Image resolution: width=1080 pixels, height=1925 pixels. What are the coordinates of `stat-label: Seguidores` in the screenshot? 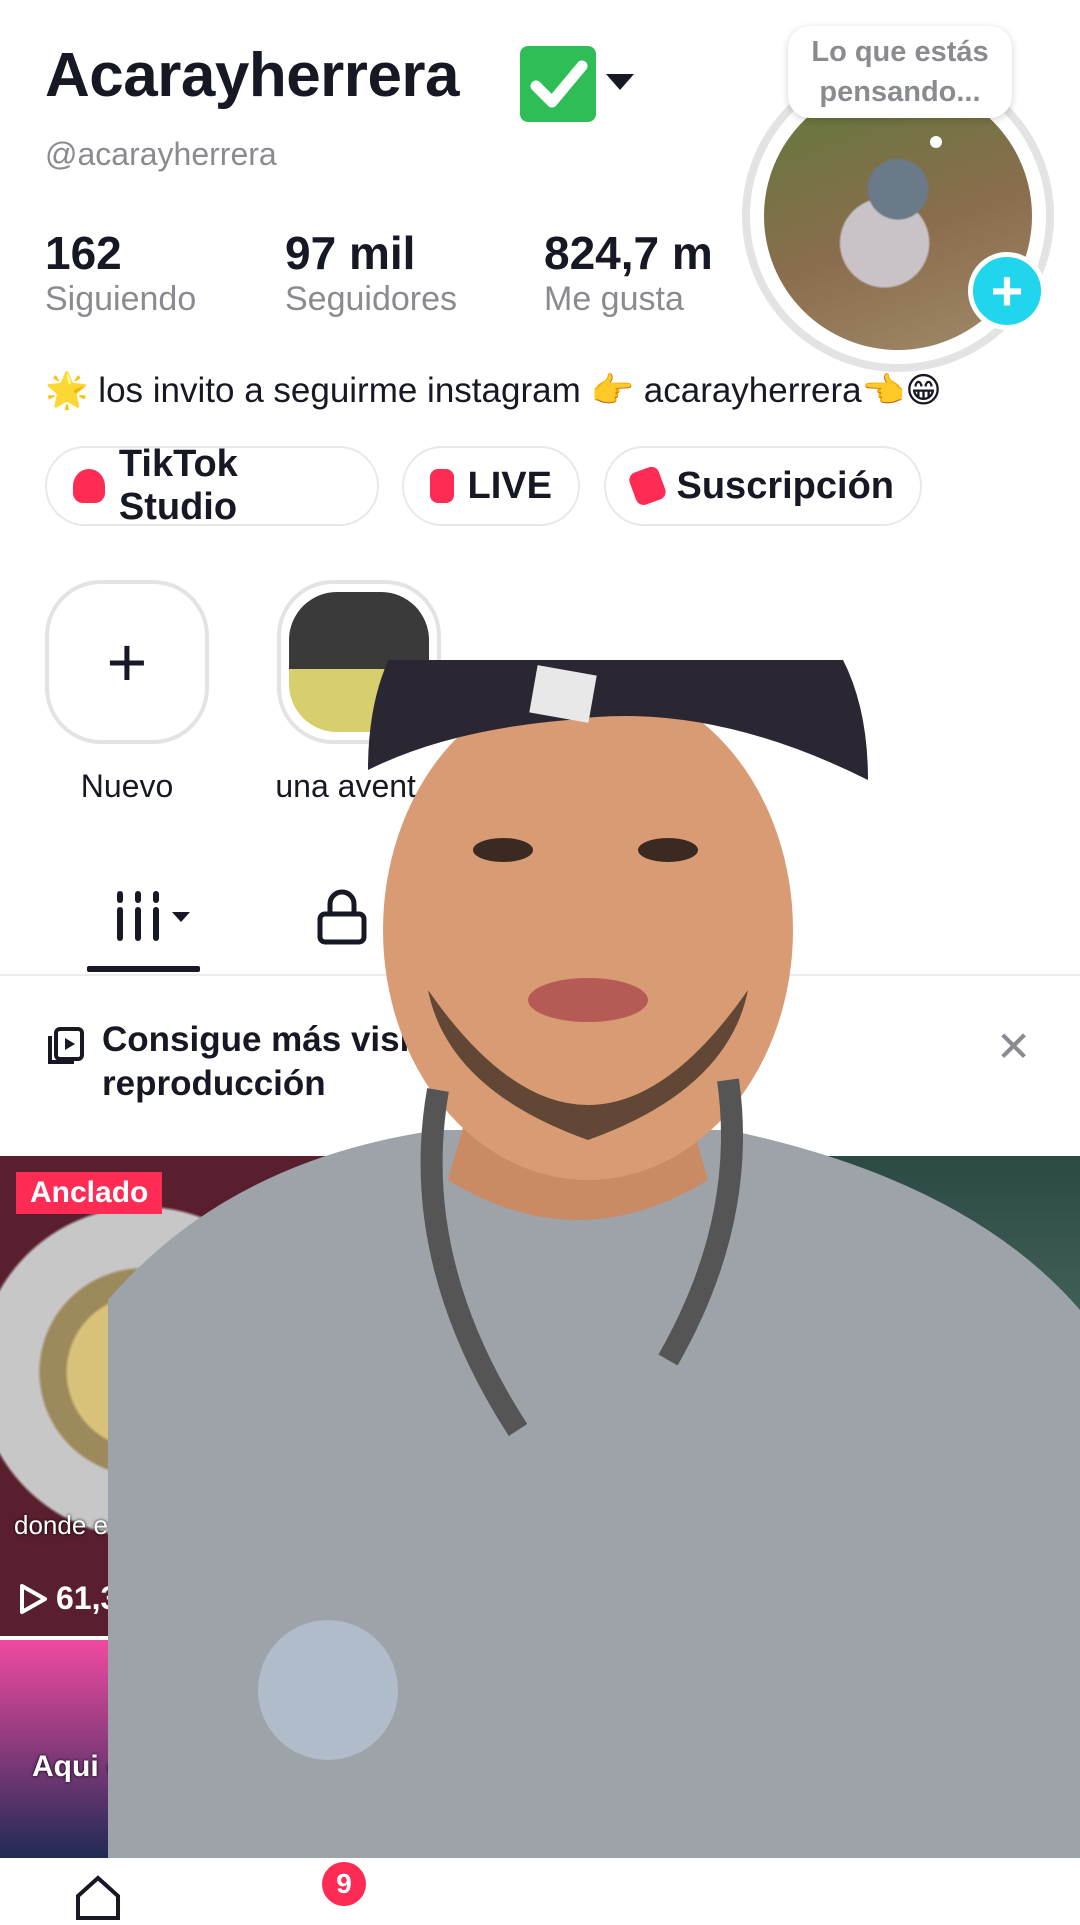 It's located at (371, 299).